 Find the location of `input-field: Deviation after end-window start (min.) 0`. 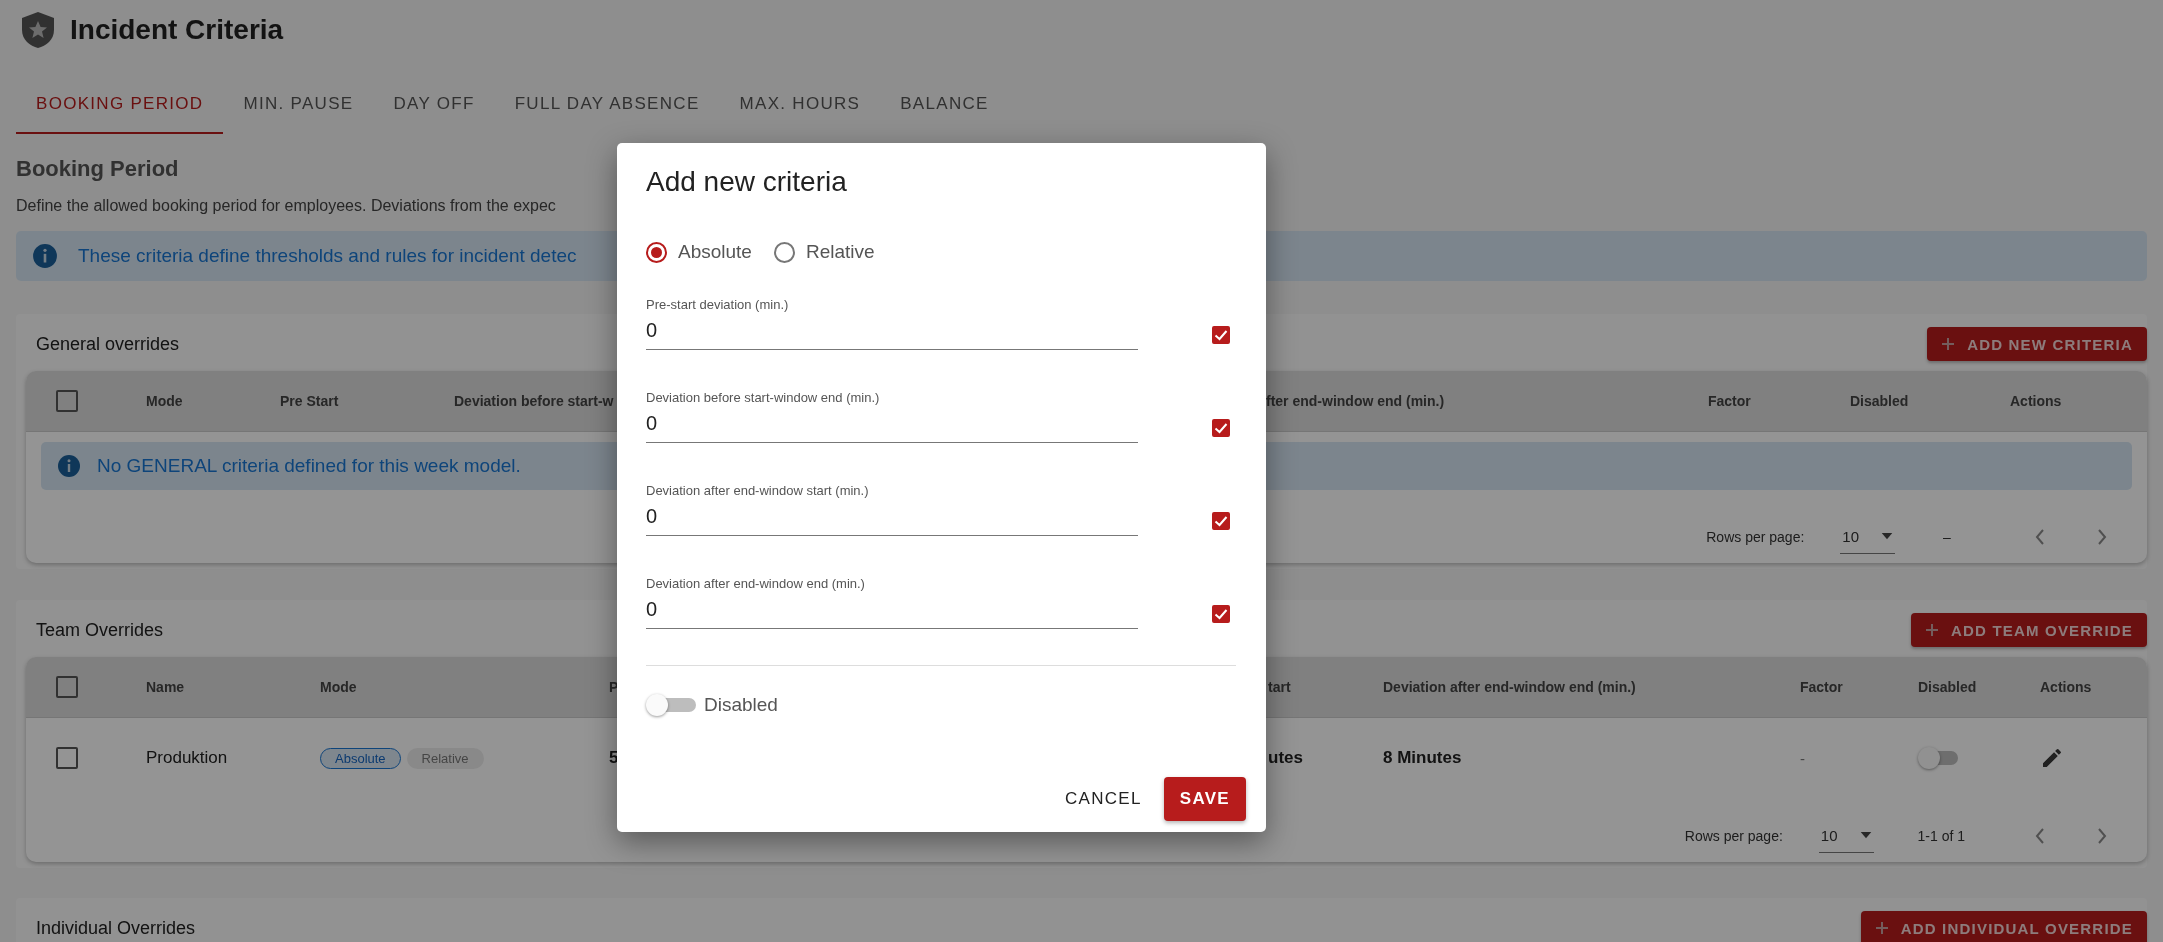

input-field: Deviation after end-window start (min.) 0 is located at coordinates (892, 509).